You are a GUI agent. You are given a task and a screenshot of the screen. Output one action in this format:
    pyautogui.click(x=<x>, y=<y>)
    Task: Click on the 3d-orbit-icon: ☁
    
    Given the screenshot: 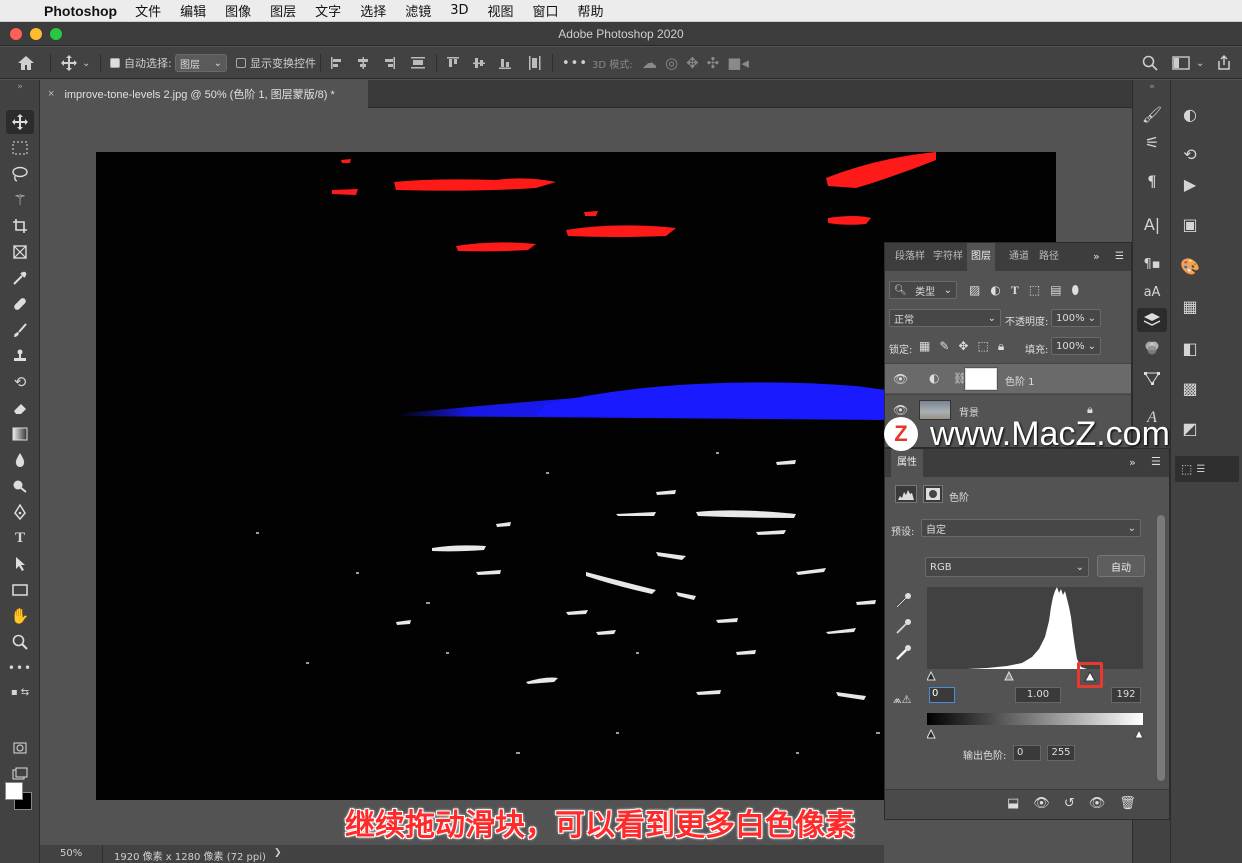 What is the action you would take?
    pyautogui.click(x=649, y=63)
    